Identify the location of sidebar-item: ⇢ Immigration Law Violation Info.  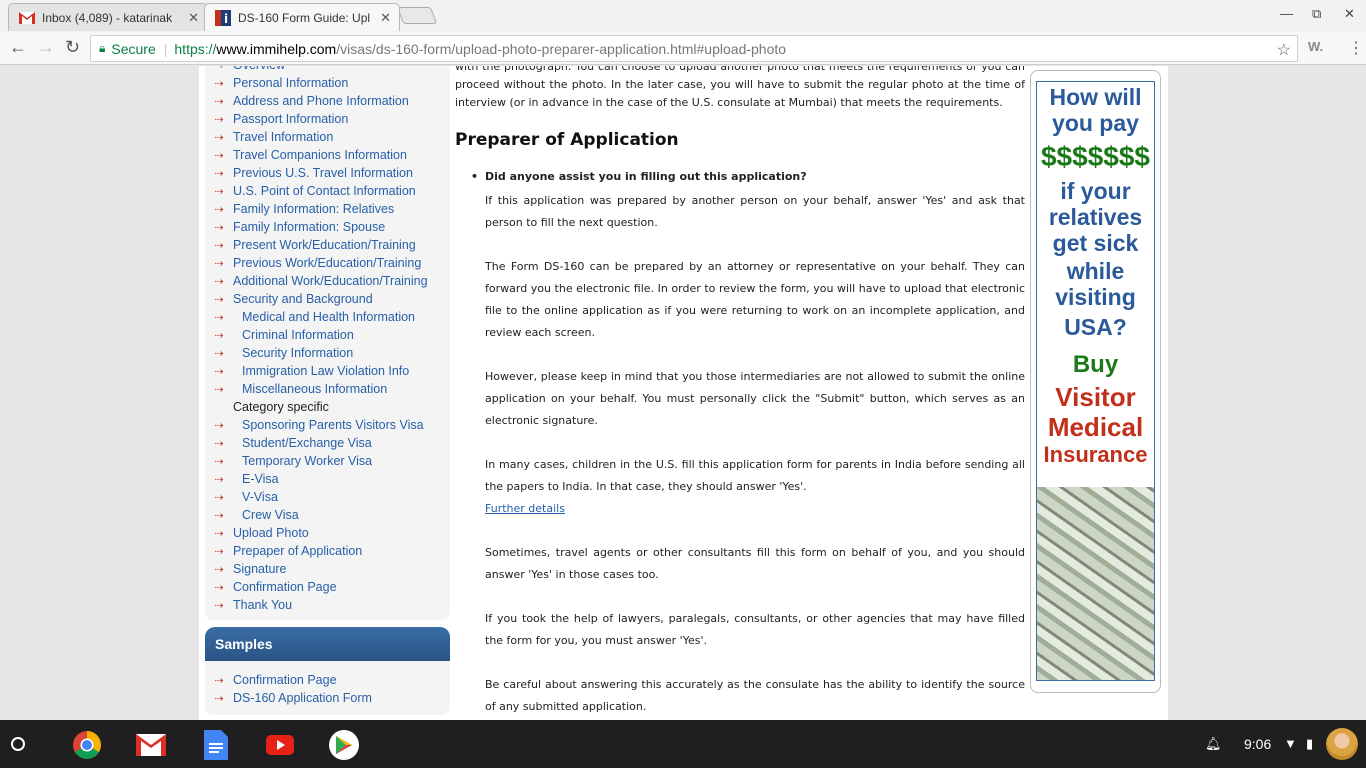
(327, 371).